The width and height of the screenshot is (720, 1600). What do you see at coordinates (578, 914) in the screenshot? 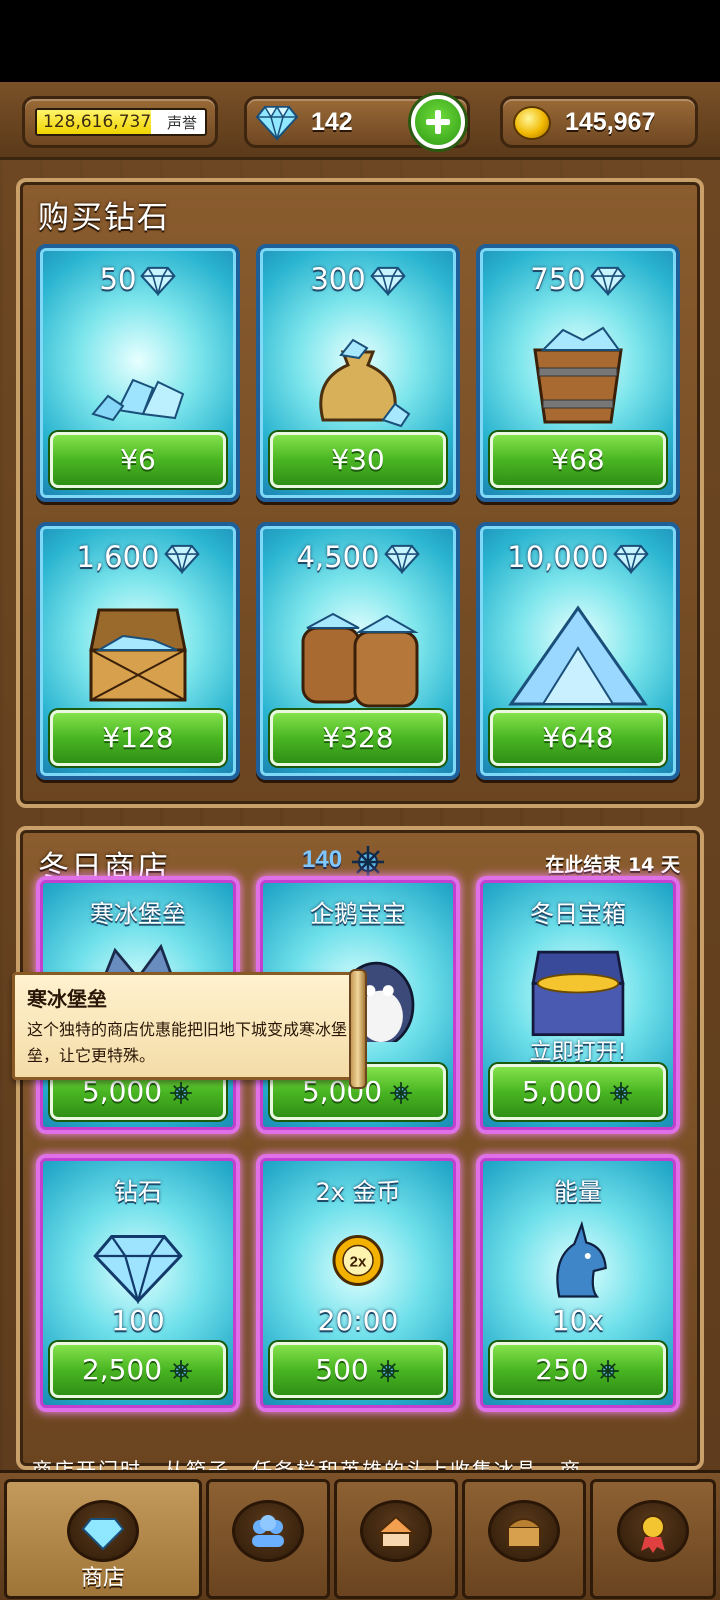
I see `item-title: 冬日宝箱` at bounding box center [578, 914].